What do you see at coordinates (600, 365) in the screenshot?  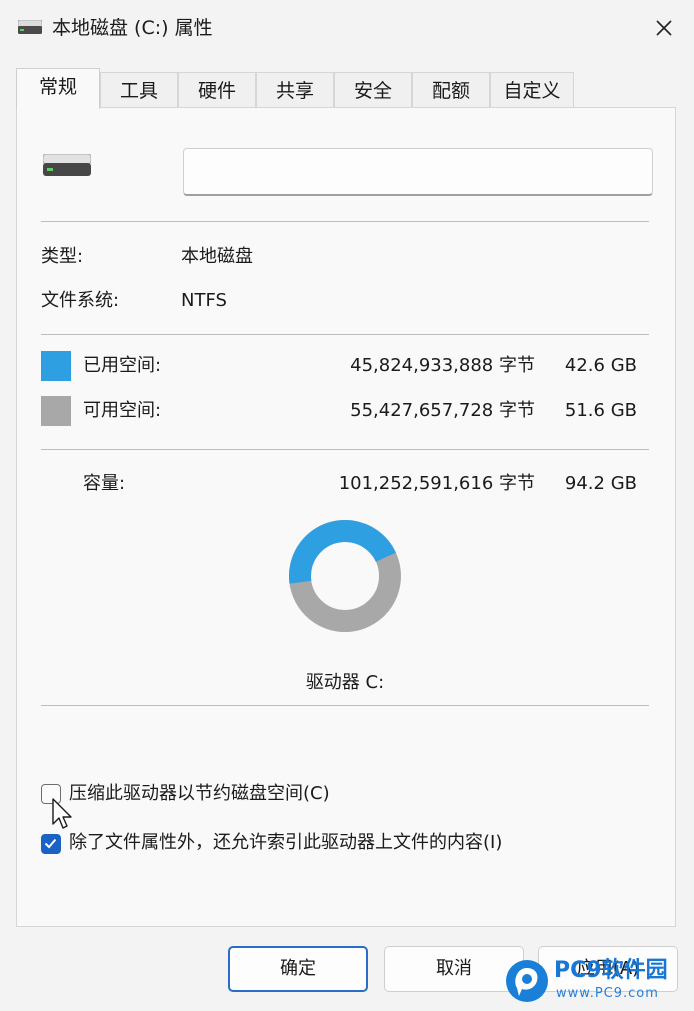 I see `used-space-size: 42.6 GB` at bounding box center [600, 365].